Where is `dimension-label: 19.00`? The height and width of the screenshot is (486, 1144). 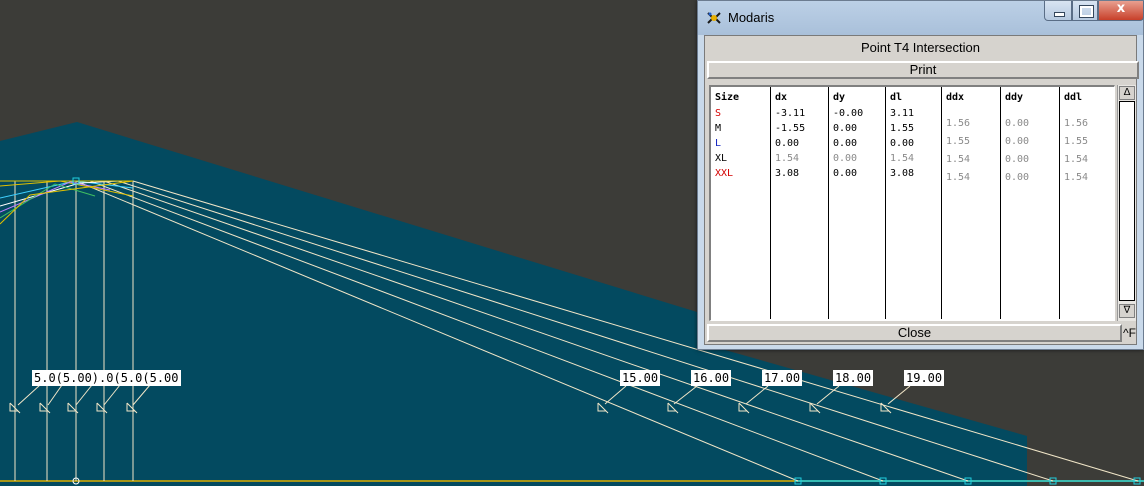
dimension-label: 19.00 is located at coordinates (924, 378).